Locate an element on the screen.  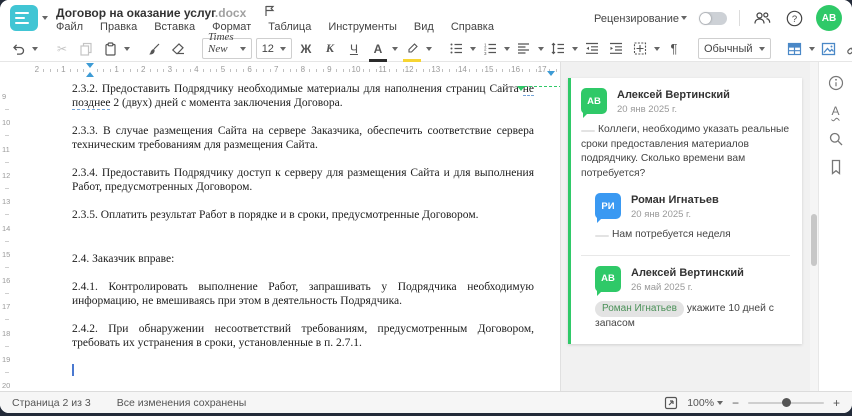
paragraph-style-select: Обычный is located at coordinates (734, 48).